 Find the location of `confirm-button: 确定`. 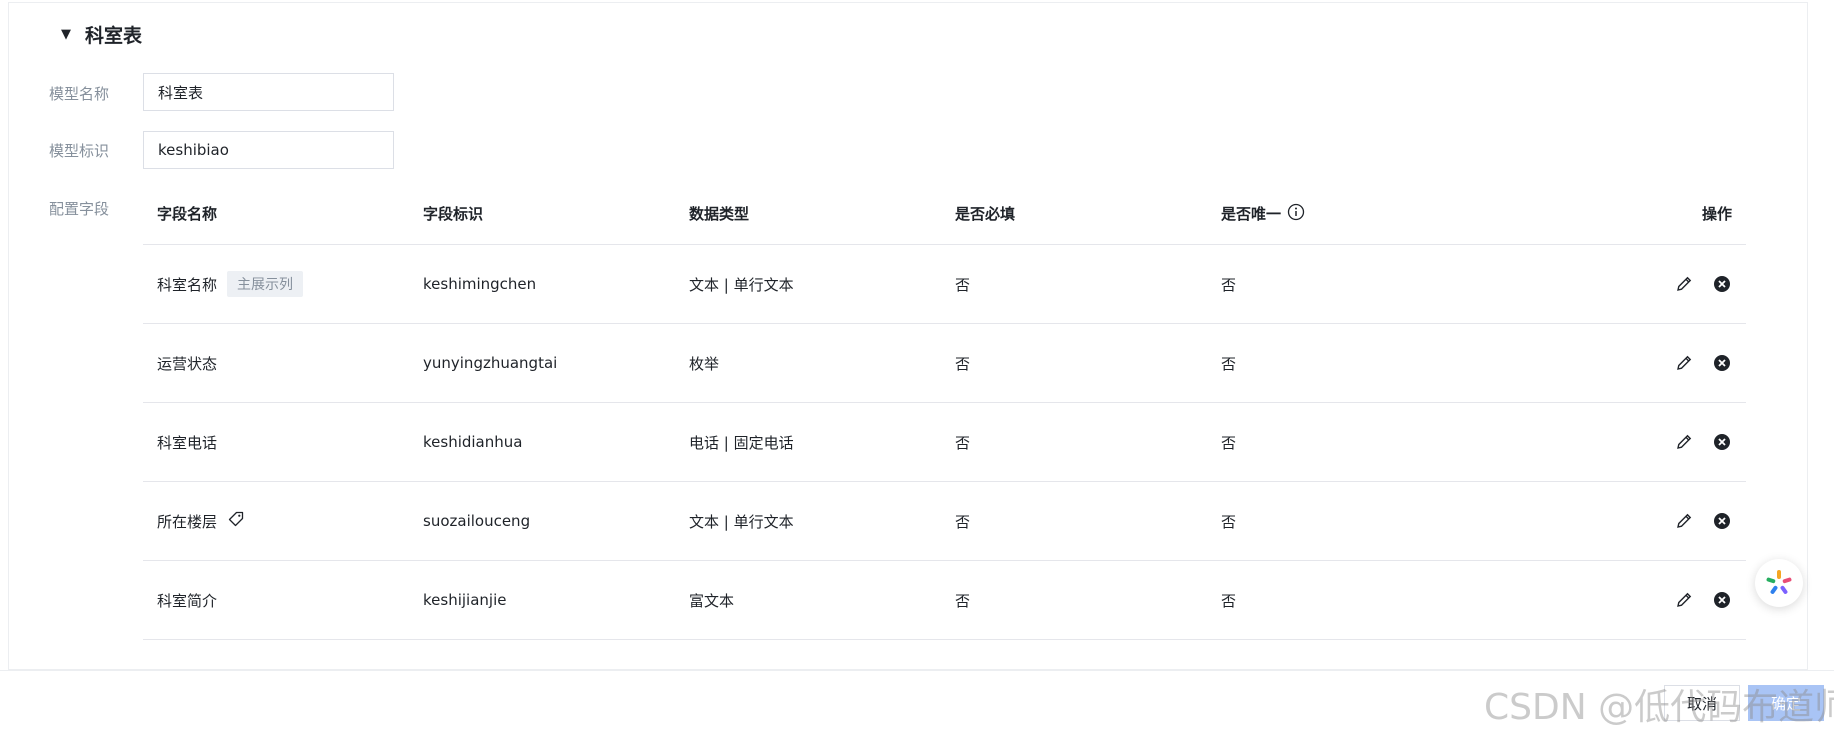

confirm-button: 确定 is located at coordinates (1786, 703).